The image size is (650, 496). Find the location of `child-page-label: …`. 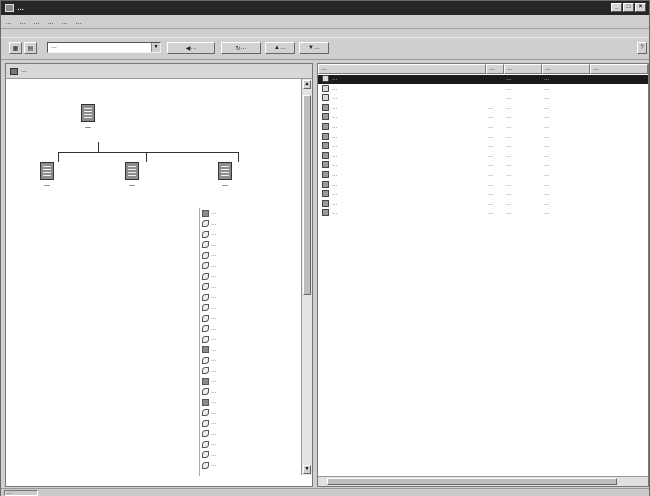

child-page-label: … is located at coordinates (132, 185).